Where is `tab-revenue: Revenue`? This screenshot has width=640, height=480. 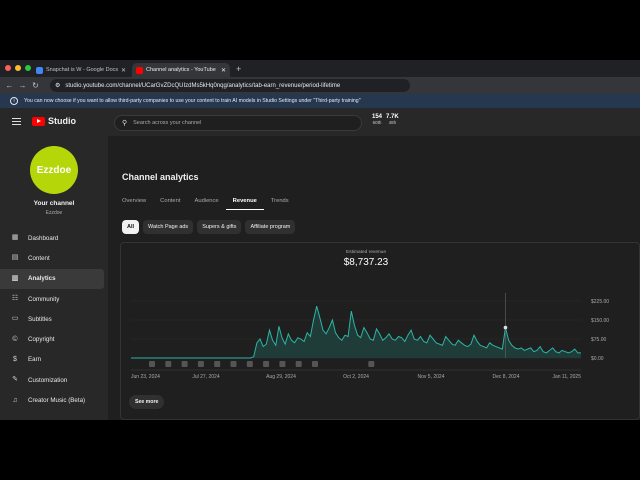
tab-revenue: Revenue is located at coordinates (244, 204).